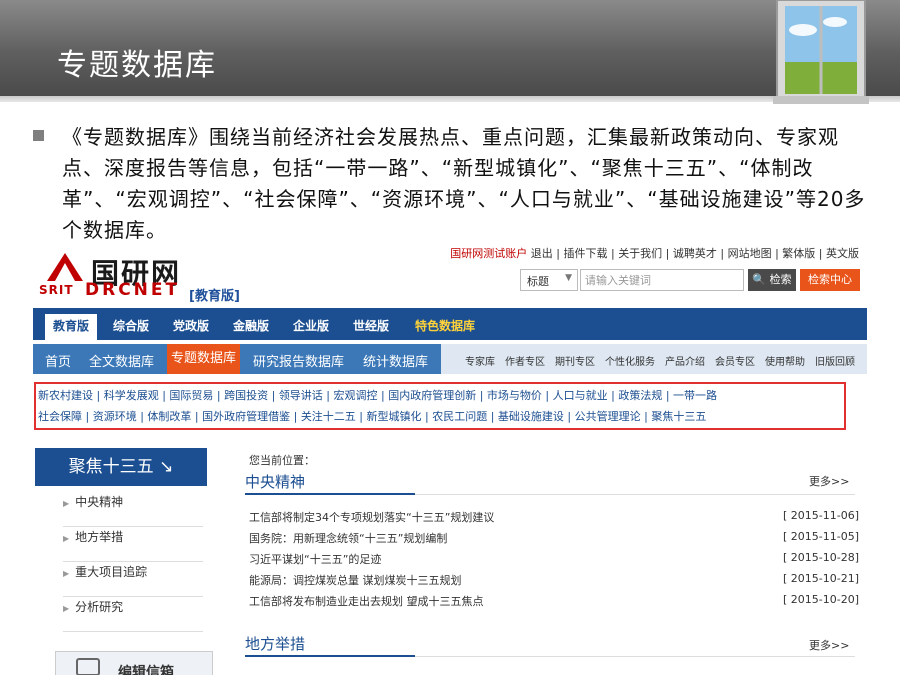 The height and width of the screenshot is (675, 900). I want to click on category-link: 公共管理理论, so click(608, 416).